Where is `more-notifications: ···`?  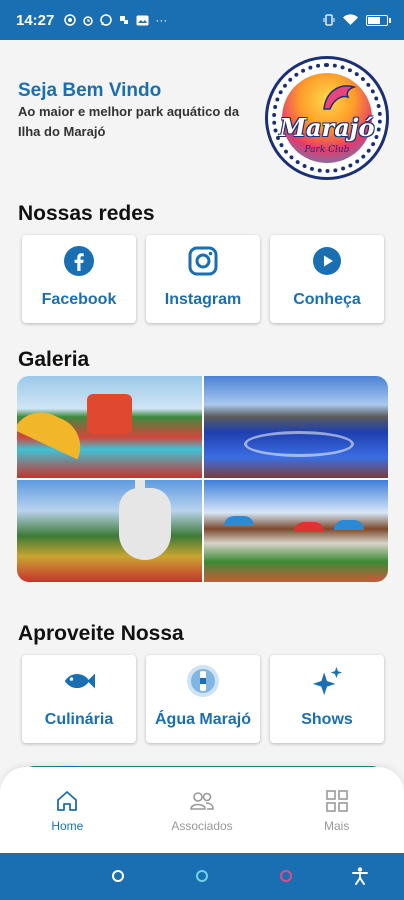
more-notifications: ··· is located at coordinates (161, 20).